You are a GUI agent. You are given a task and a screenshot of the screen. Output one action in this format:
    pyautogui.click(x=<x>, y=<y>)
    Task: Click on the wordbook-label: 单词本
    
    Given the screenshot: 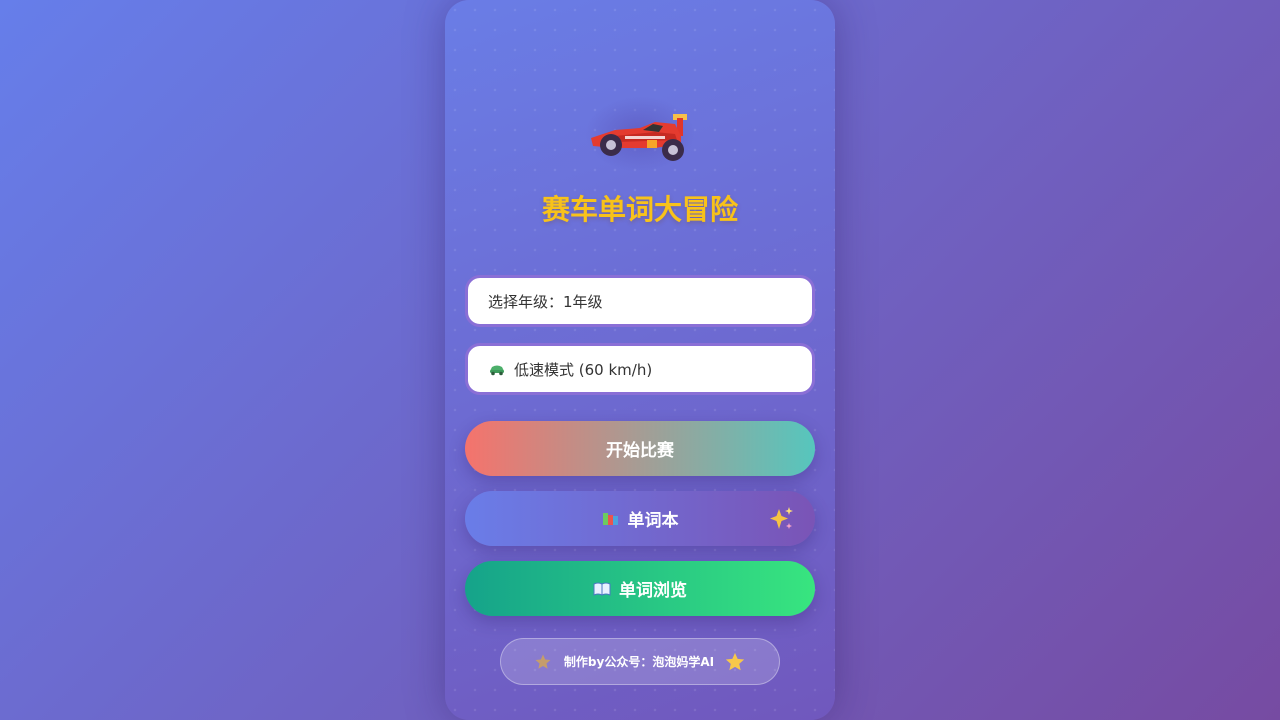 What is the action you would take?
    pyautogui.click(x=653, y=521)
    